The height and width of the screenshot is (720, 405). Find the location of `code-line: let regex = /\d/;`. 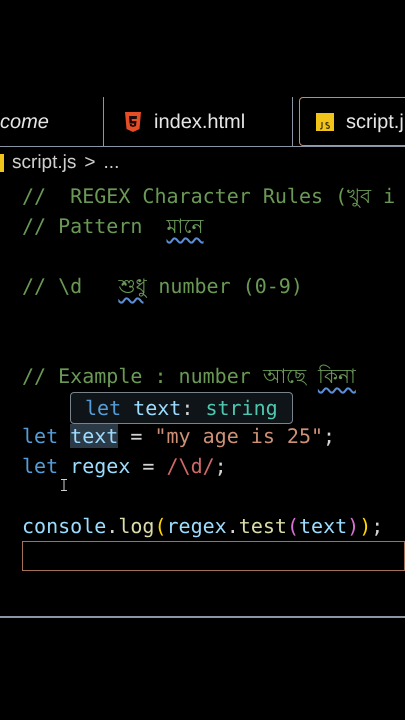

code-line: let regex = /\d/; is located at coordinates (124, 466).